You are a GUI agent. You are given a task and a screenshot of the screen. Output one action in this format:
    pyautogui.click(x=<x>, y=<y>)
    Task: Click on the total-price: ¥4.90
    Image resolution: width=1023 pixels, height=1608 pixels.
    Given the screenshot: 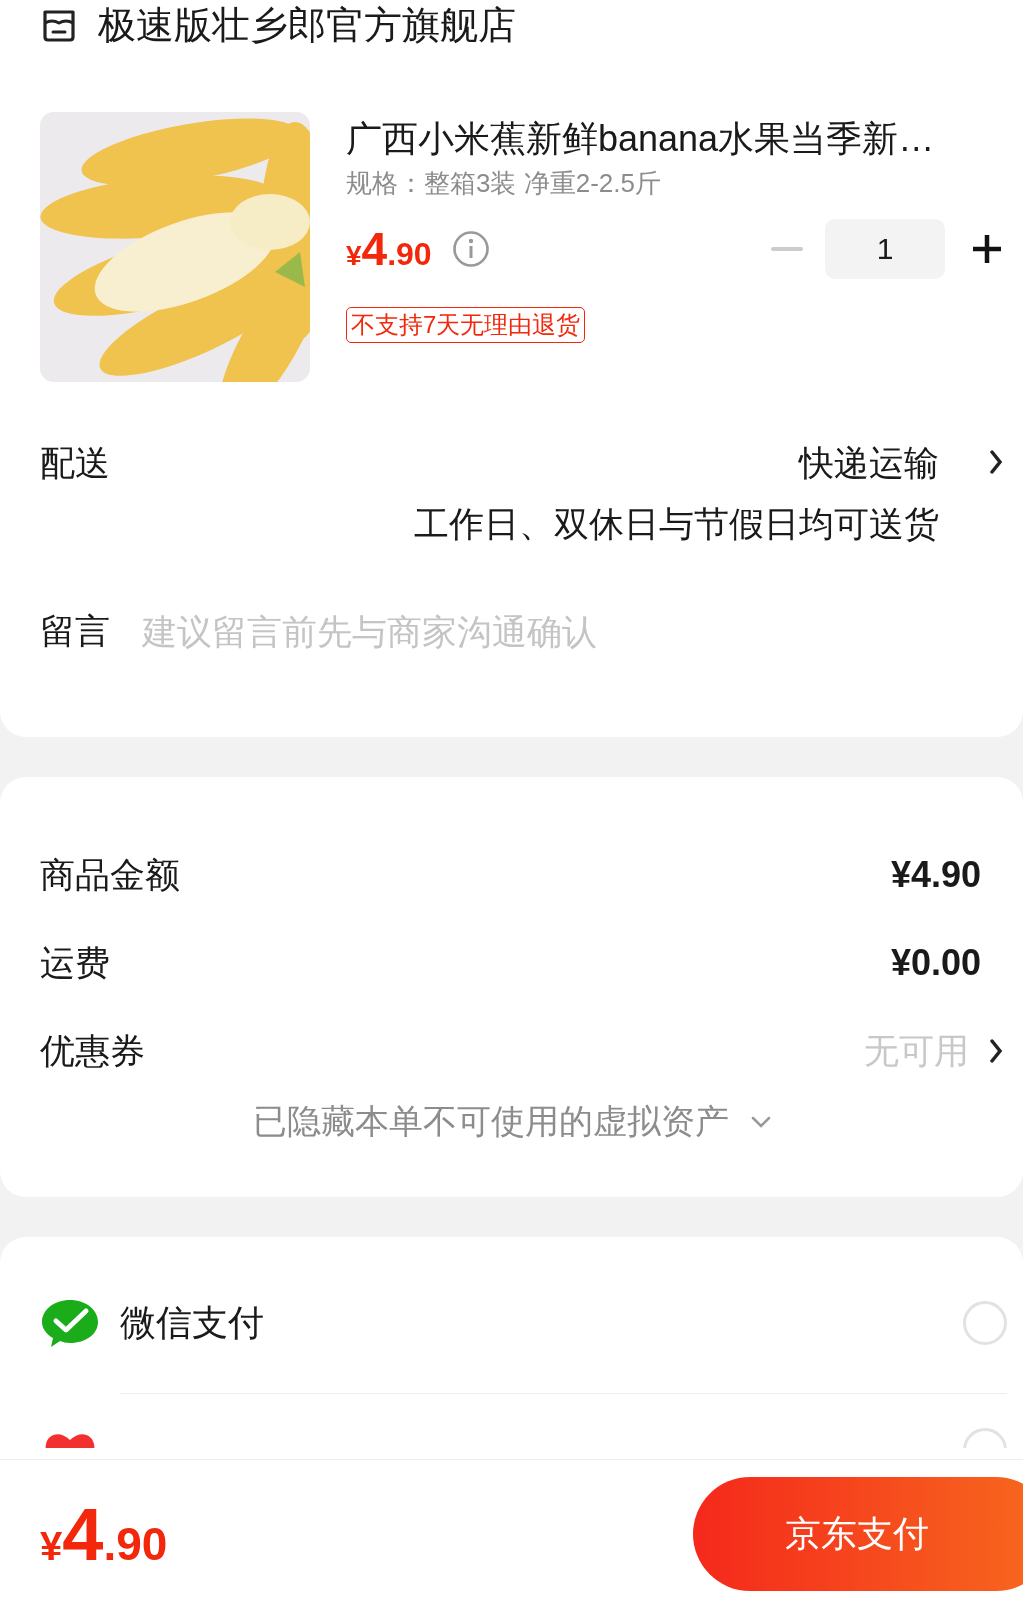 What is the action you would take?
    pyautogui.click(x=104, y=1534)
    